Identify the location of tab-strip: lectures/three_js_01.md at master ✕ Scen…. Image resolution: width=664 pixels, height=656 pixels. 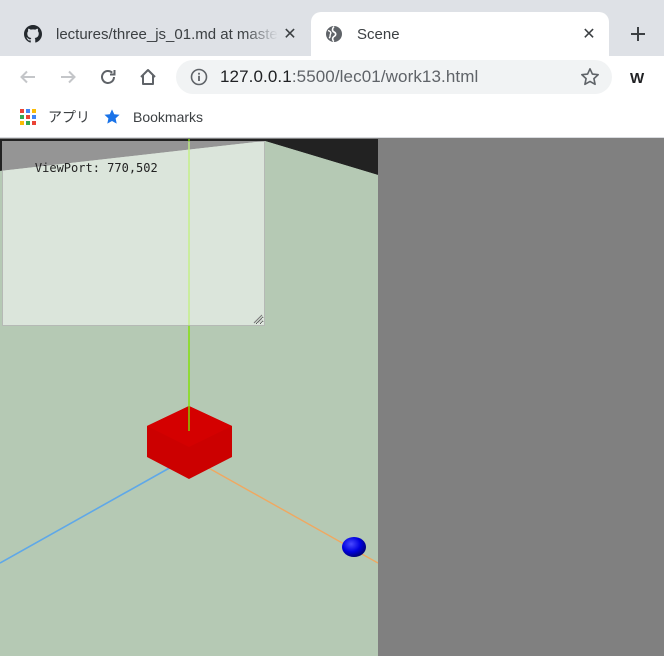
(332, 28).